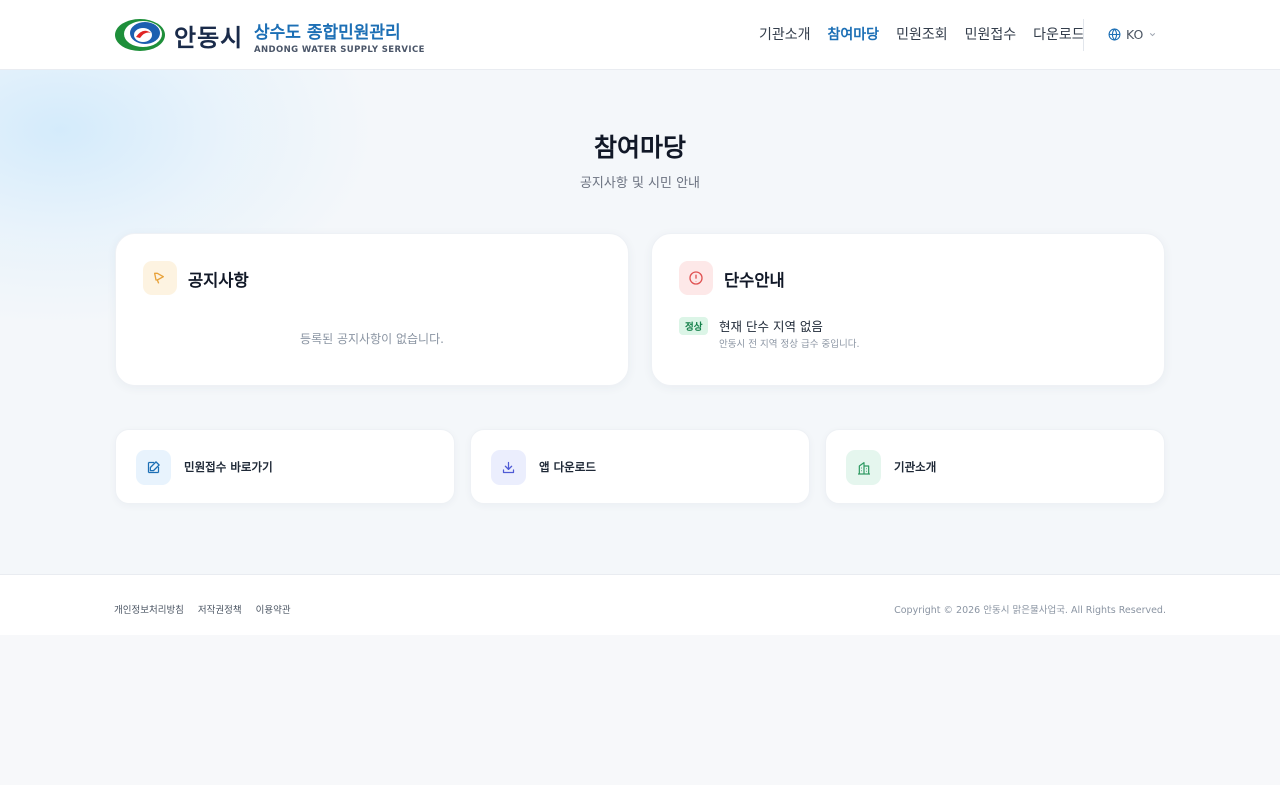 Image resolution: width=1280 pixels, height=785 pixels. What do you see at coordinates (771, 326) in the screenshot?
I see `outage-status-title: 현재 단수 지역 없음` at bounding box center [771, 326].